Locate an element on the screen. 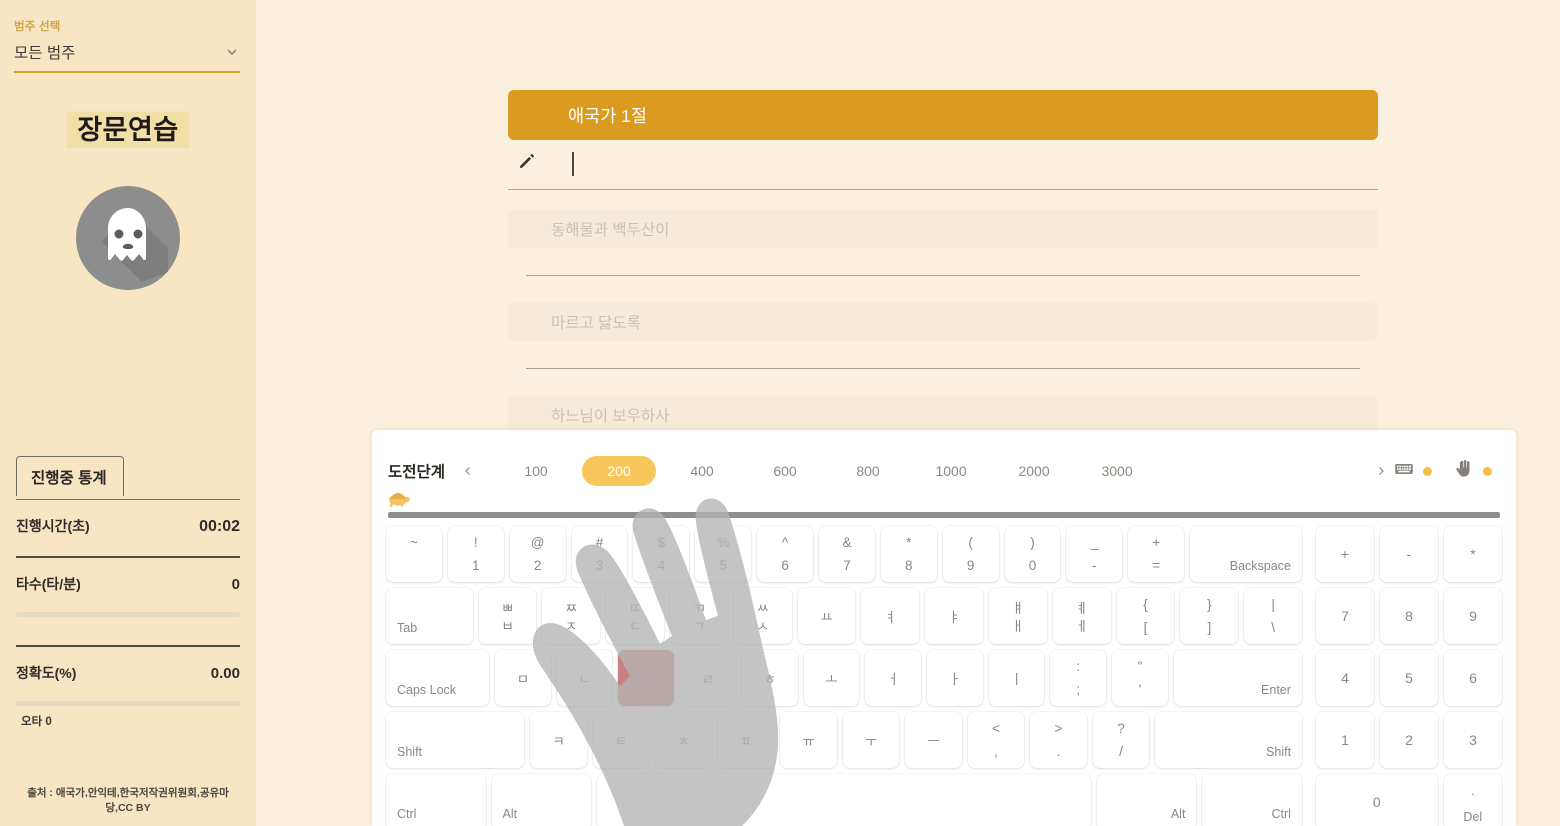 The width and height of the screenshot is (1560, 826). key-ㅣ: ㅣ is located at coordinates (1016, 678).